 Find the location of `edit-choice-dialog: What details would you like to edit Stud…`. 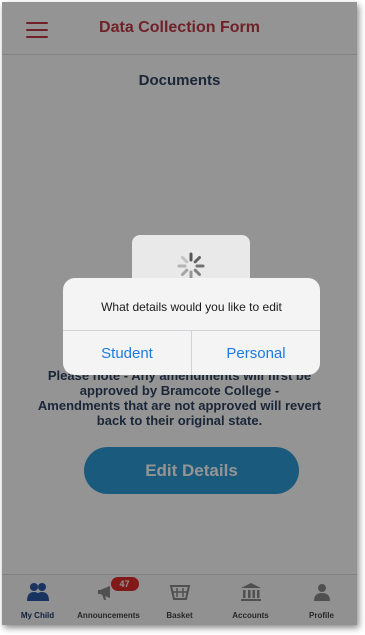

edit-choice-dialog: What details would you like to edit Stud… is located at coordinates (191, 326).